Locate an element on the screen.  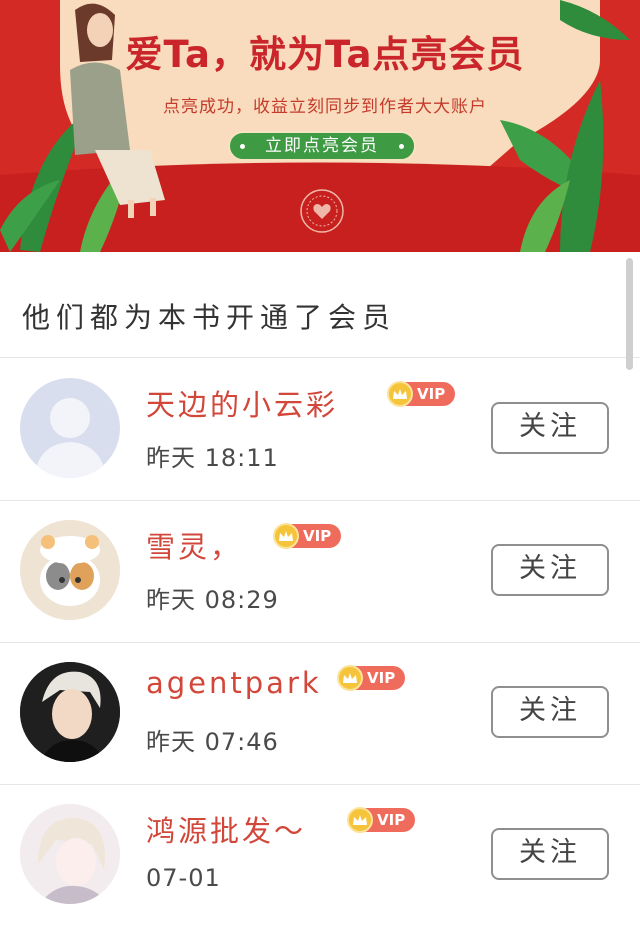
heart-seal-icon is located at coordinates (322, 211).